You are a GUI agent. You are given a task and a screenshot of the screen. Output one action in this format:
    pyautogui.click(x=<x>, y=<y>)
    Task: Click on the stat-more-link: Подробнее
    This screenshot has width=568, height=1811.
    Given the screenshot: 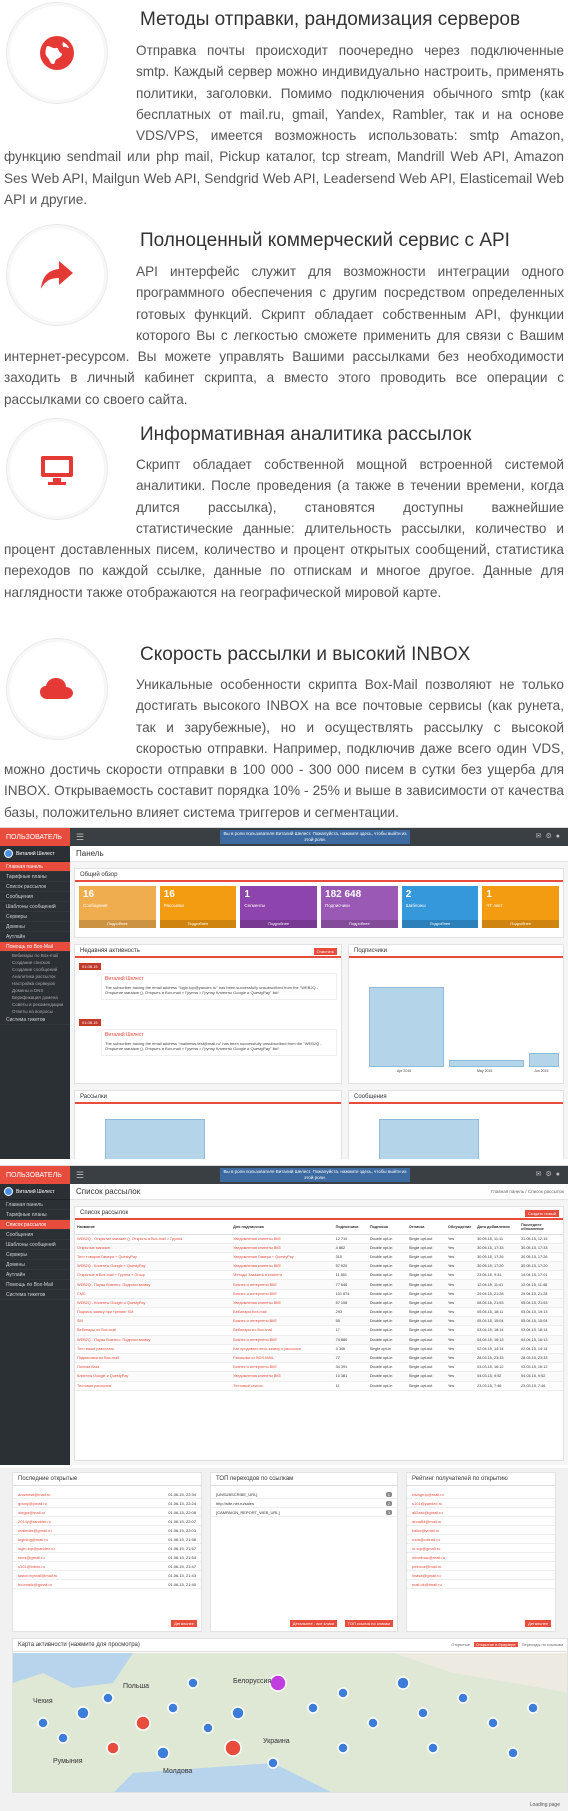 What is the action you would take?
    pyautogui.click(x=521, y=924)
    